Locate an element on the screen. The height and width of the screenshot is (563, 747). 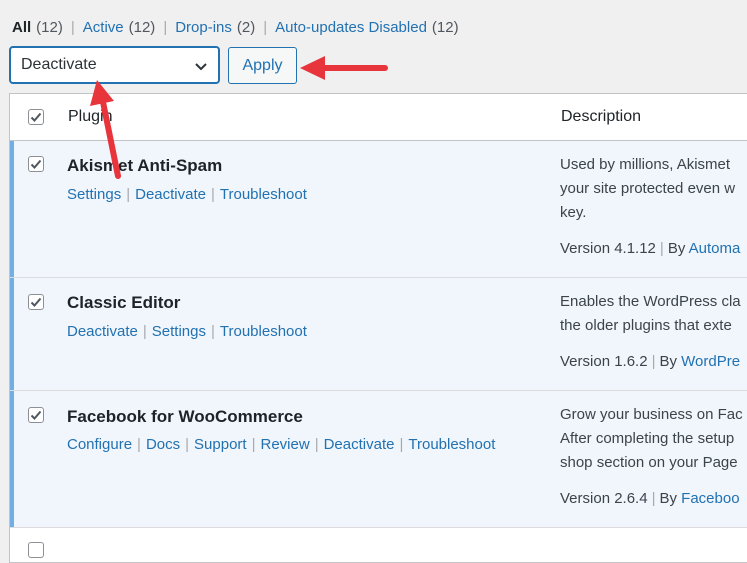
row-actions: Settings | Deactivate | Troubleshoot is located at coordinates (187, 194).